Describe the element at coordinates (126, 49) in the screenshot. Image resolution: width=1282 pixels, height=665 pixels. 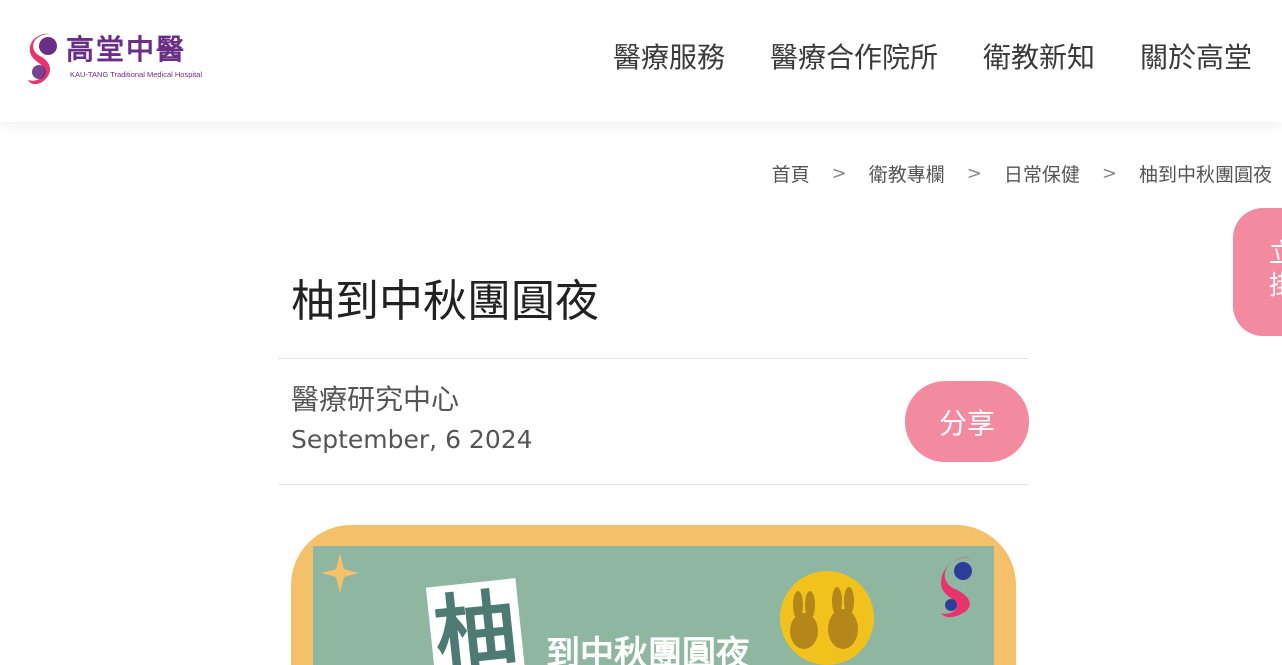
I see `logo-name-cn: 高堂中醫` at that location.